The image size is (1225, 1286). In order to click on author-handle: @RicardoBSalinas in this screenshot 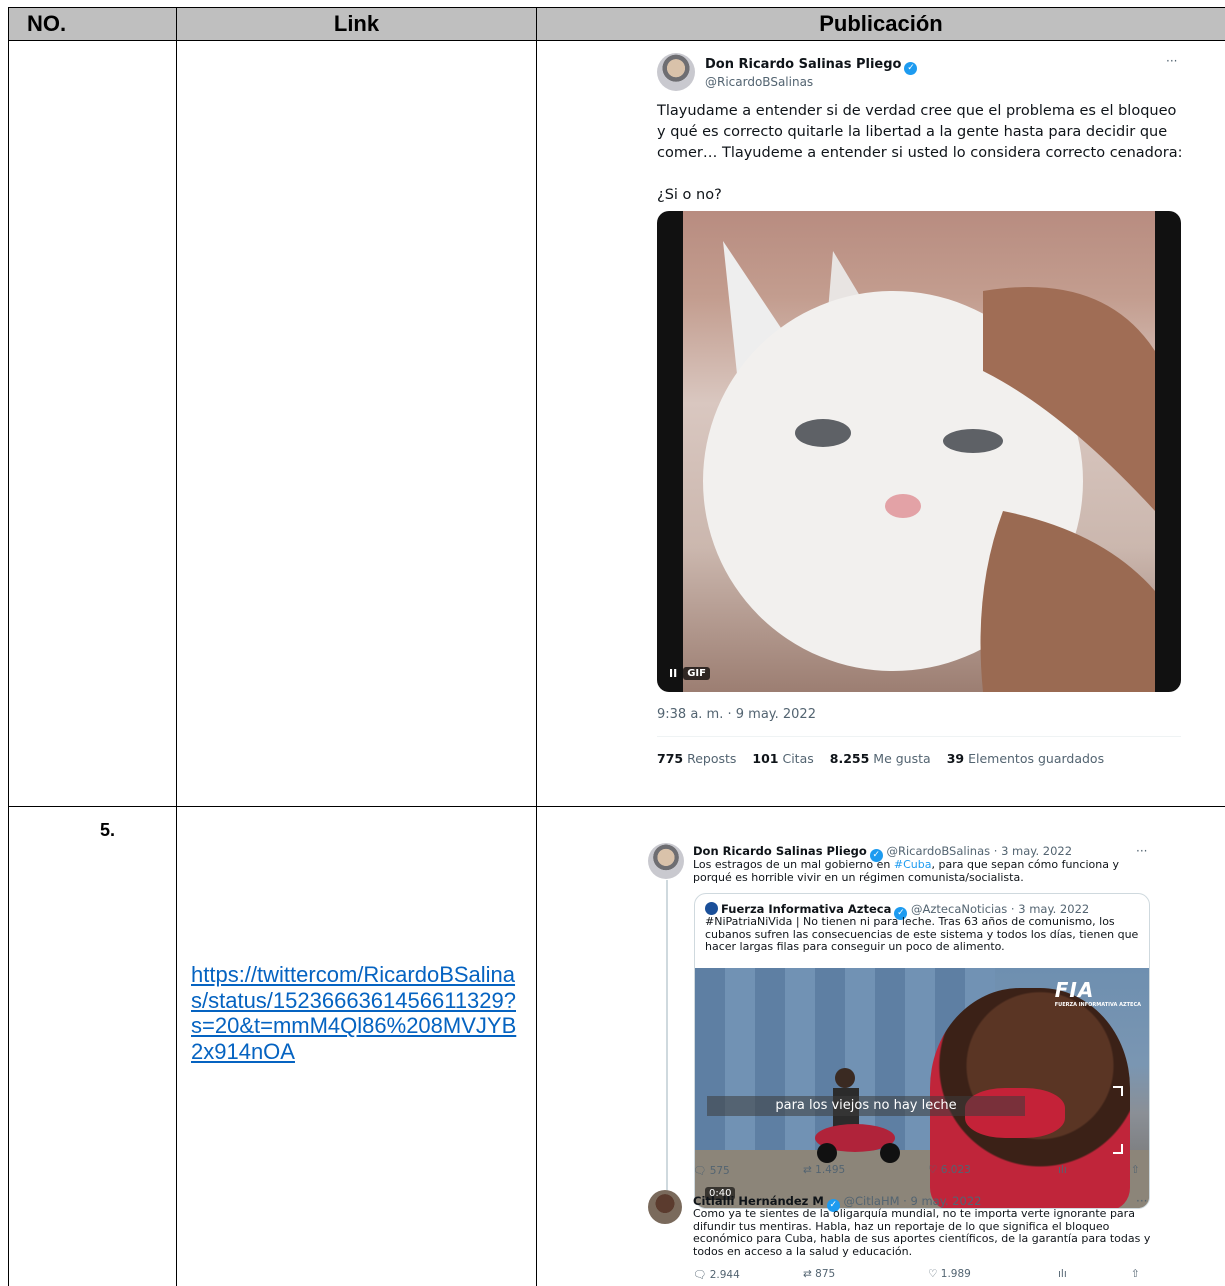, I will do `click(759, 82)`.